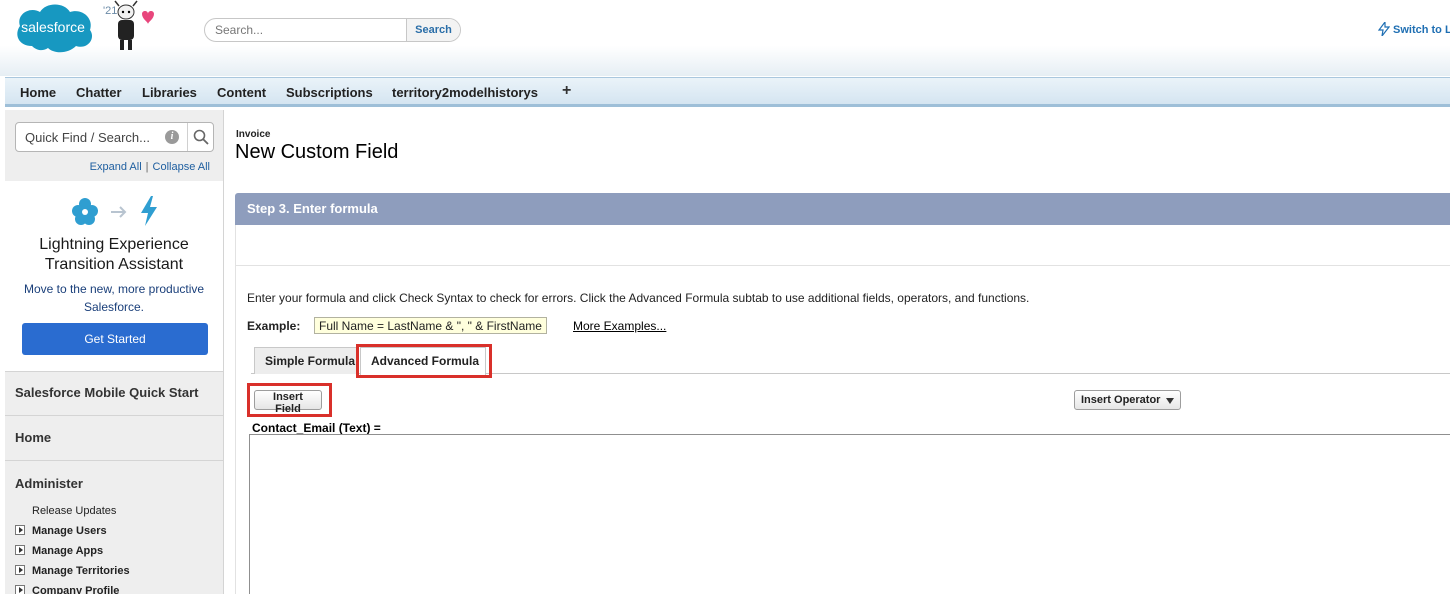 Image resolution: width=1450 pixels, height=594 pixels. Describe the element at coordinates (49, 483) in the screenshot. I see `sidebar-heading-administer: Administer` at that location.